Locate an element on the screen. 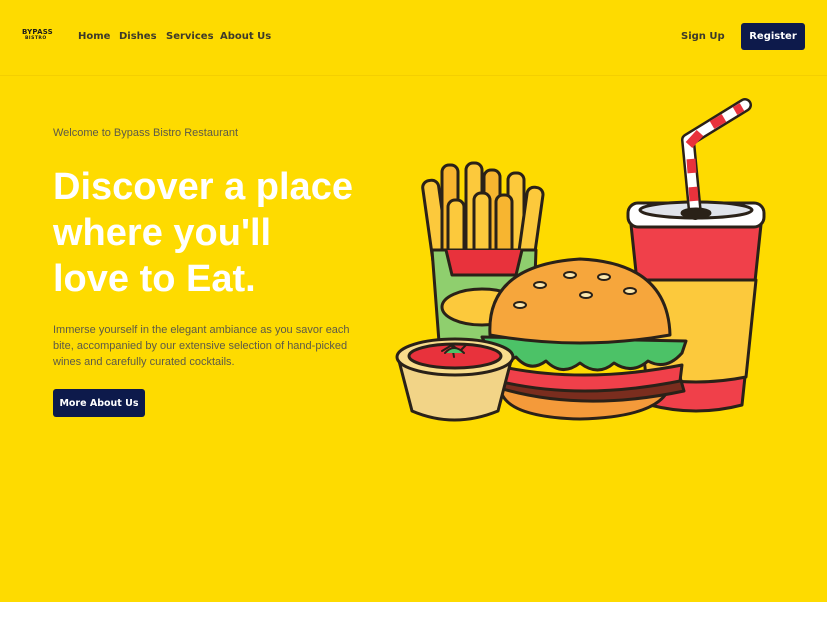 The height and width of the screenshot is (643, 827). brand-logo-line2: BISTRO is located at coordinates (36, 38).